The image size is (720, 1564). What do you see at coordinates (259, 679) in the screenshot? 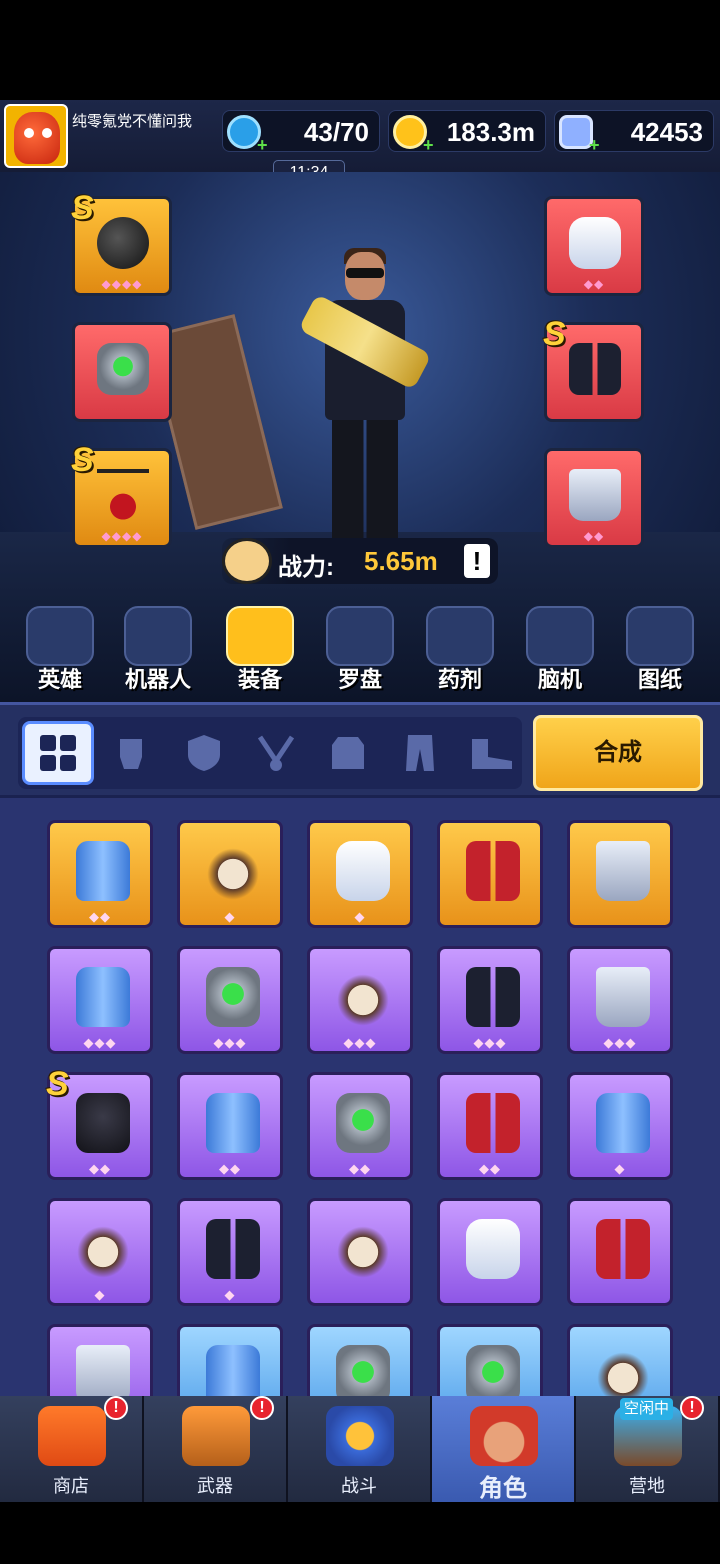
I see `category-label: 装备` at bounding box center [259, 679].